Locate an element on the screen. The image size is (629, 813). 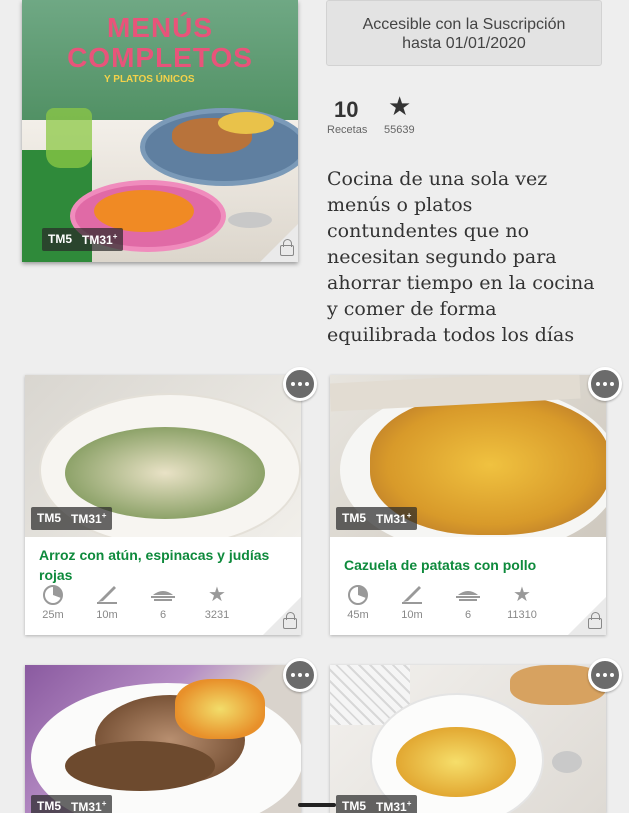
subscription-line1: Accesible con la Suscripción is located at coordinates (464, 24).